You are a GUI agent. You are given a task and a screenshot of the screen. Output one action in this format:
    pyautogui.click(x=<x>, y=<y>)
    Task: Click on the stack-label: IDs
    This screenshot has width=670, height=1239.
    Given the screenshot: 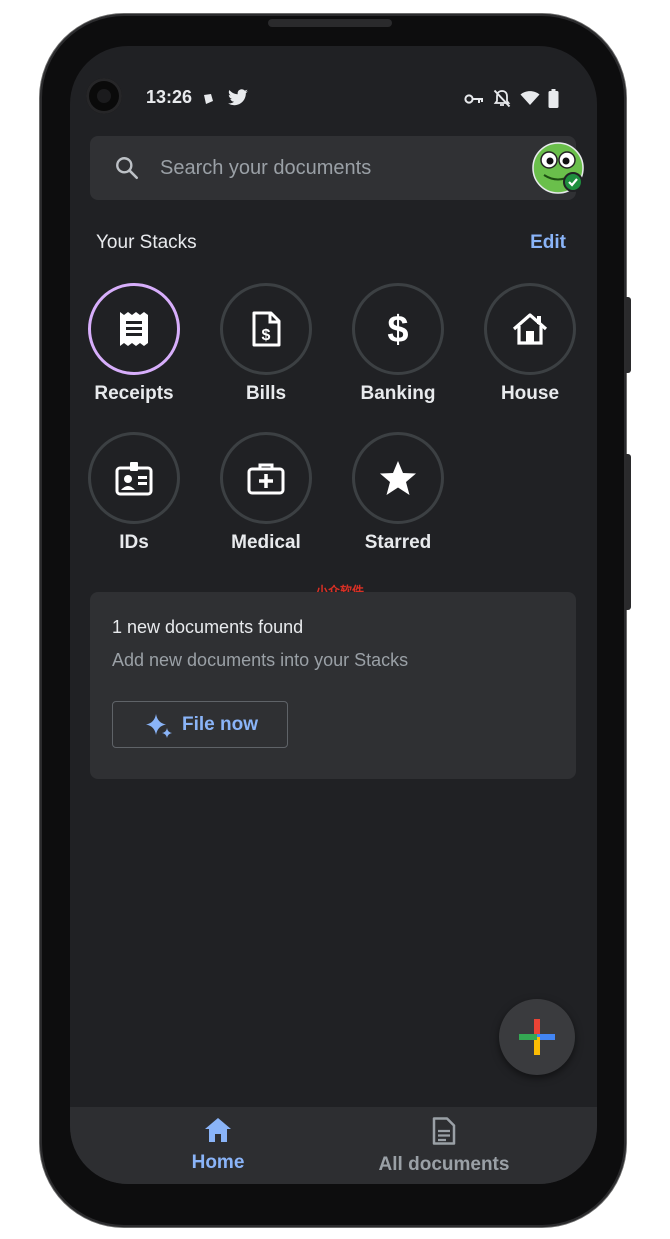 What is the action you would take?
    pyautogui.click(x=134, y=542)
    